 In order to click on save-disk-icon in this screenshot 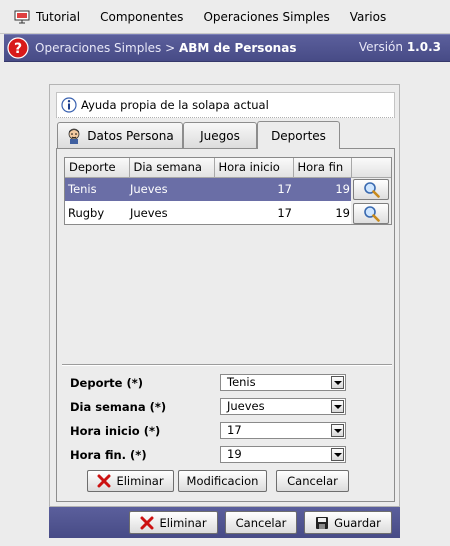, I will do `click(322, 522)`.